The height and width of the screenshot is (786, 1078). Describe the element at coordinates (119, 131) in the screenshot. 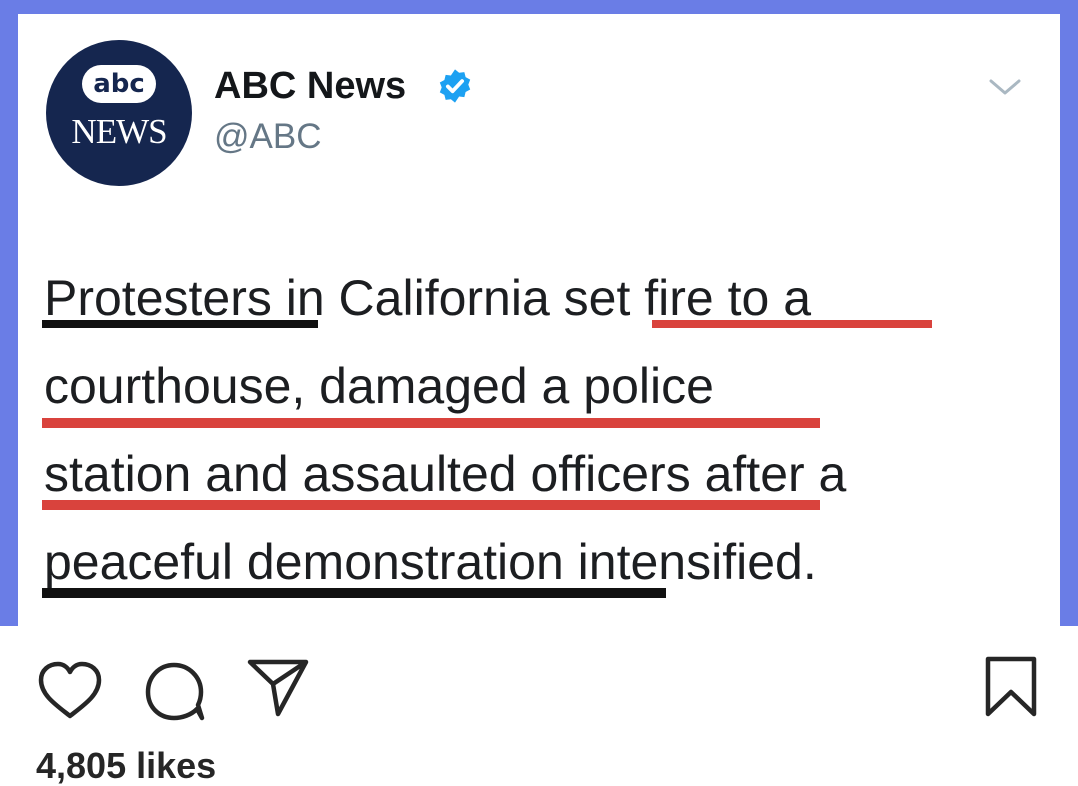

I see `avatar-news-text: NEWS` at that location.